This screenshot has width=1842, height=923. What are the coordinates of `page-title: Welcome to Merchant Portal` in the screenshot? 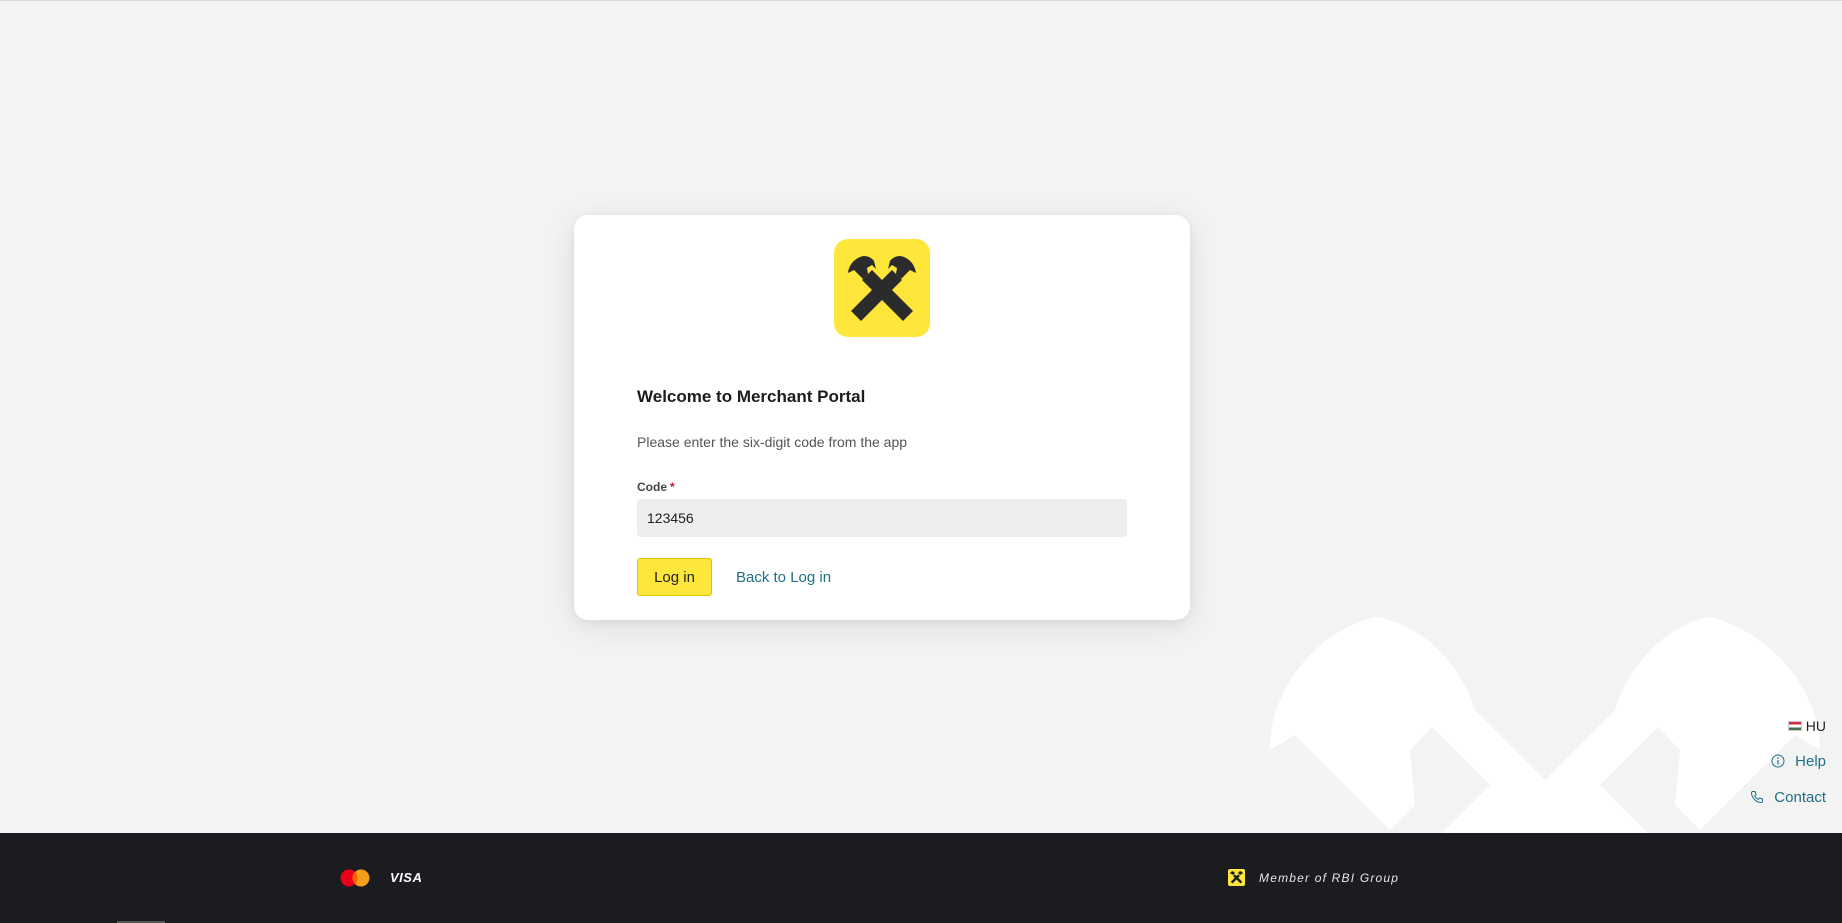 It's located at (751, 396).